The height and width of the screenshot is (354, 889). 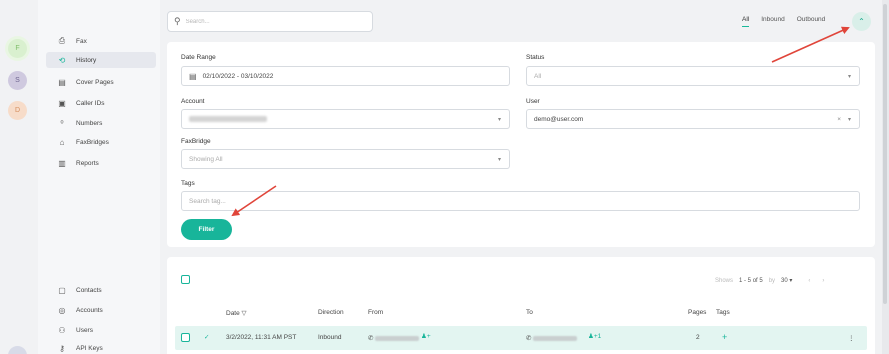 What do you see at coordinates (62, 163) in the screenshot?
I see `reports-icon: ▥` at bounding box center [62, 163].